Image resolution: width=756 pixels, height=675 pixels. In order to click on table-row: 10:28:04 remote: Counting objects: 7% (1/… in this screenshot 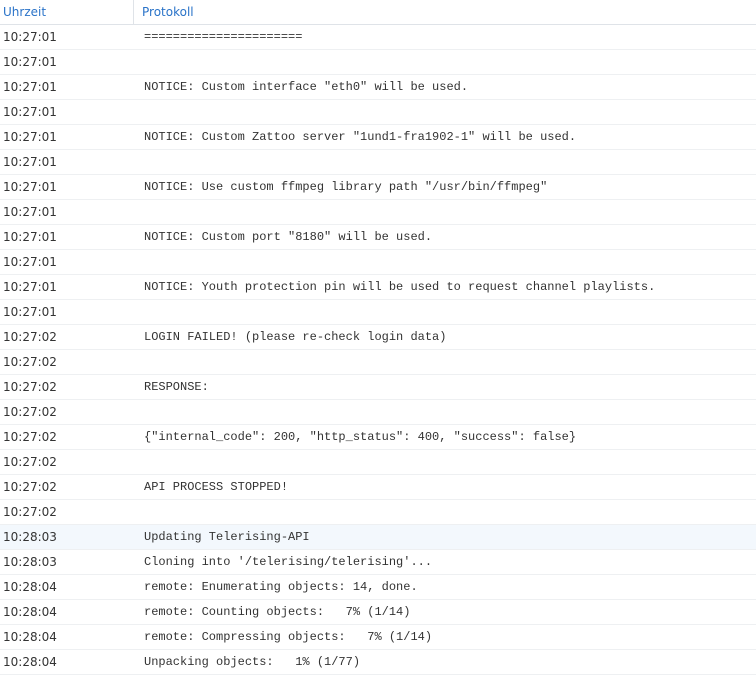, I will do `click(378, 612)`.